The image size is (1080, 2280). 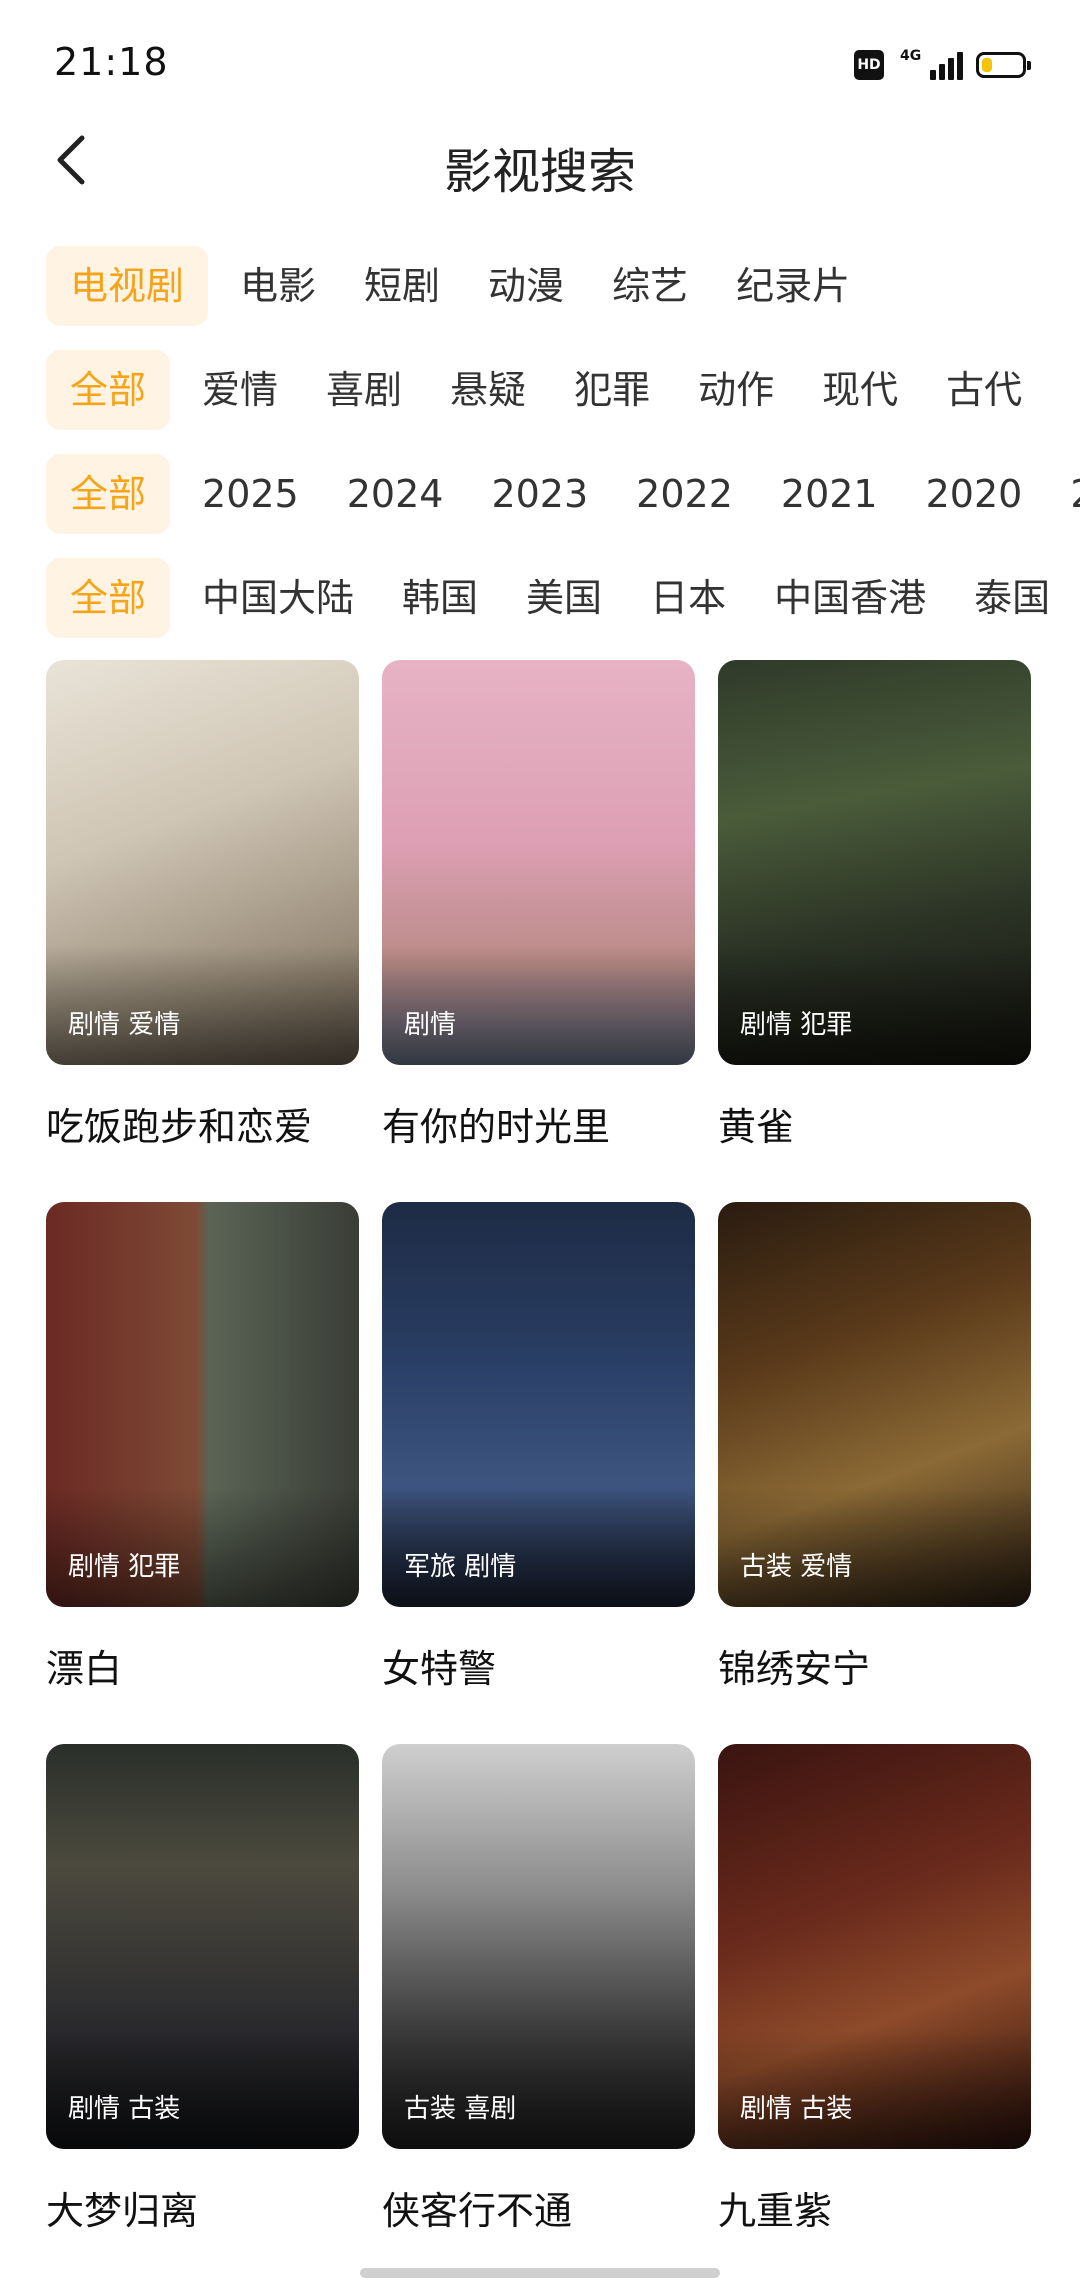 I want to click on home-indicator, so click(x=540, y=2273).